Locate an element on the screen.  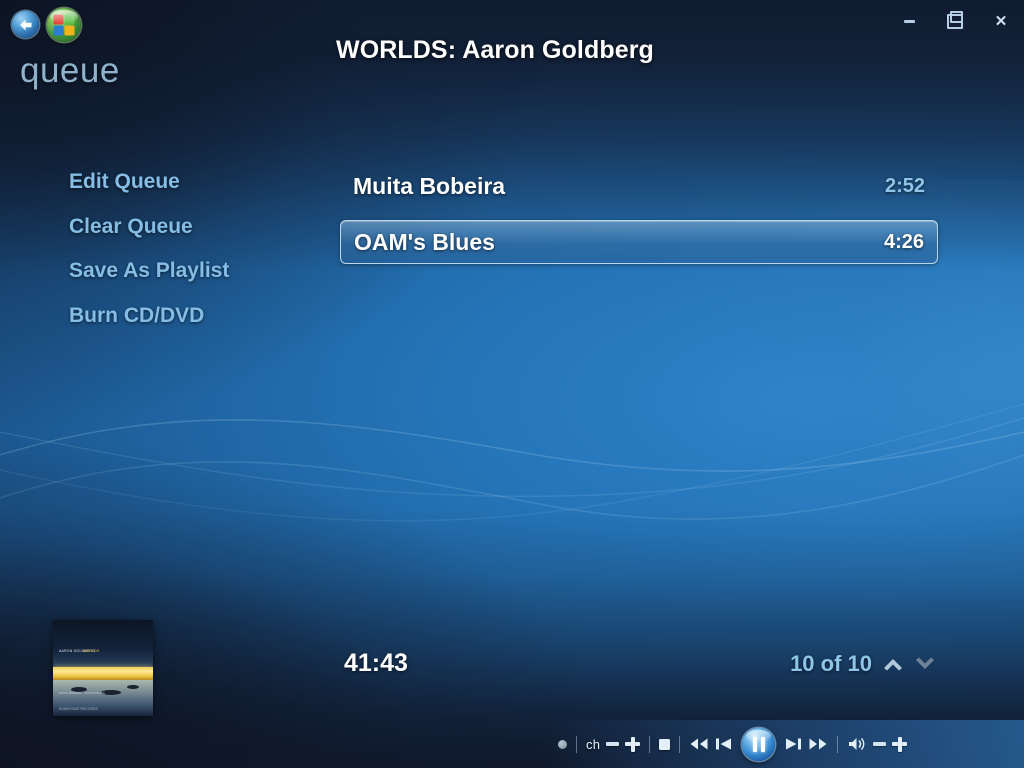
chevron-up-icon is located at coordinates (893, 664).